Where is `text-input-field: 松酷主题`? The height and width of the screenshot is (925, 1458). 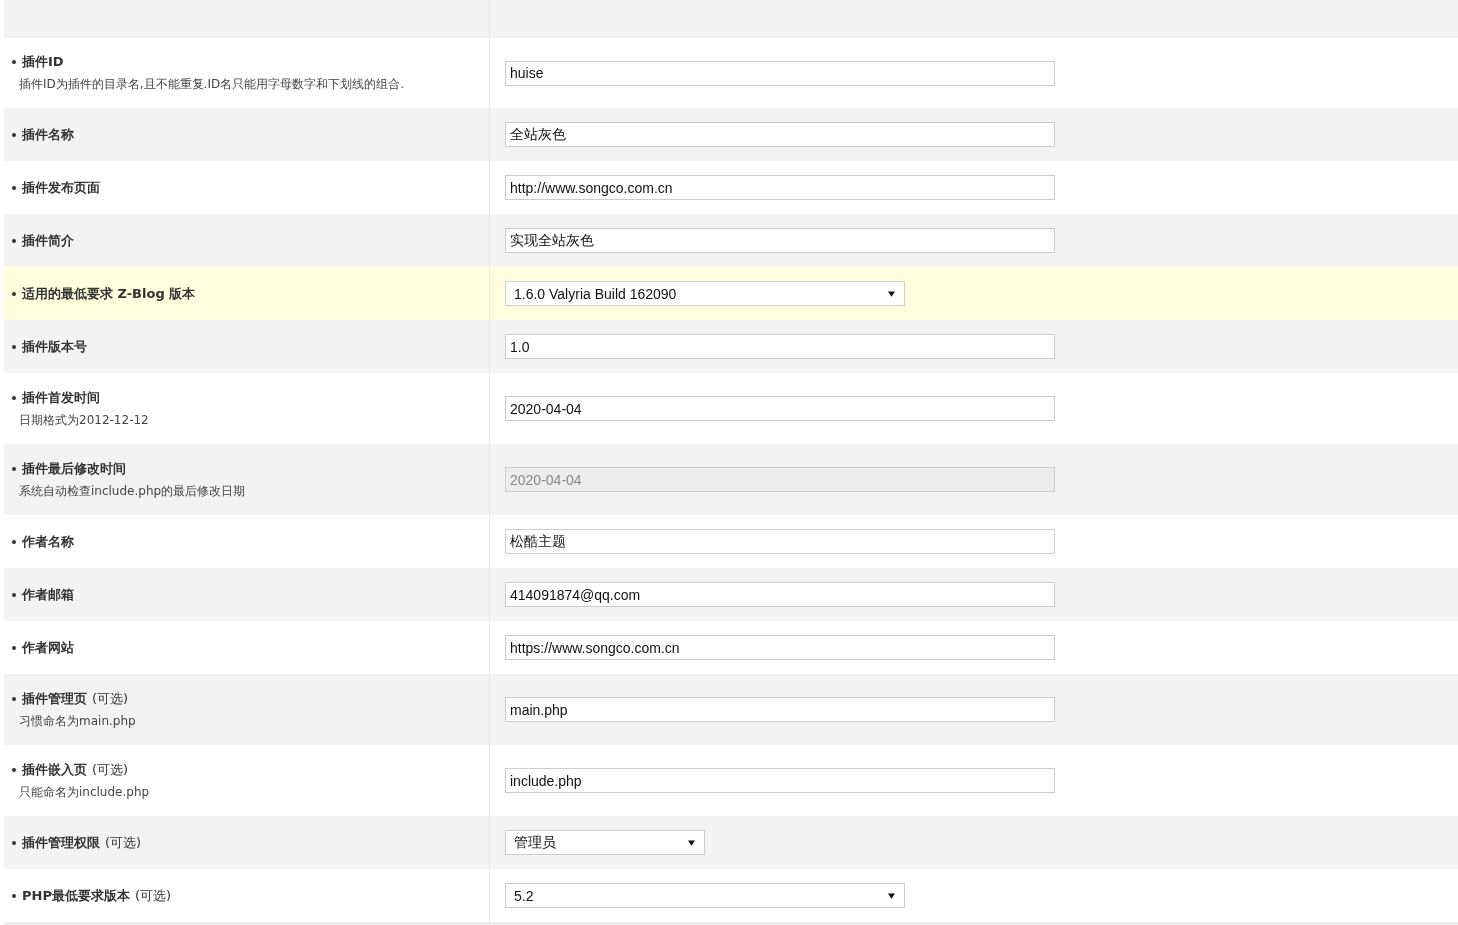 text-input-field: 松酷主题 is located at coordinates (780, 541).